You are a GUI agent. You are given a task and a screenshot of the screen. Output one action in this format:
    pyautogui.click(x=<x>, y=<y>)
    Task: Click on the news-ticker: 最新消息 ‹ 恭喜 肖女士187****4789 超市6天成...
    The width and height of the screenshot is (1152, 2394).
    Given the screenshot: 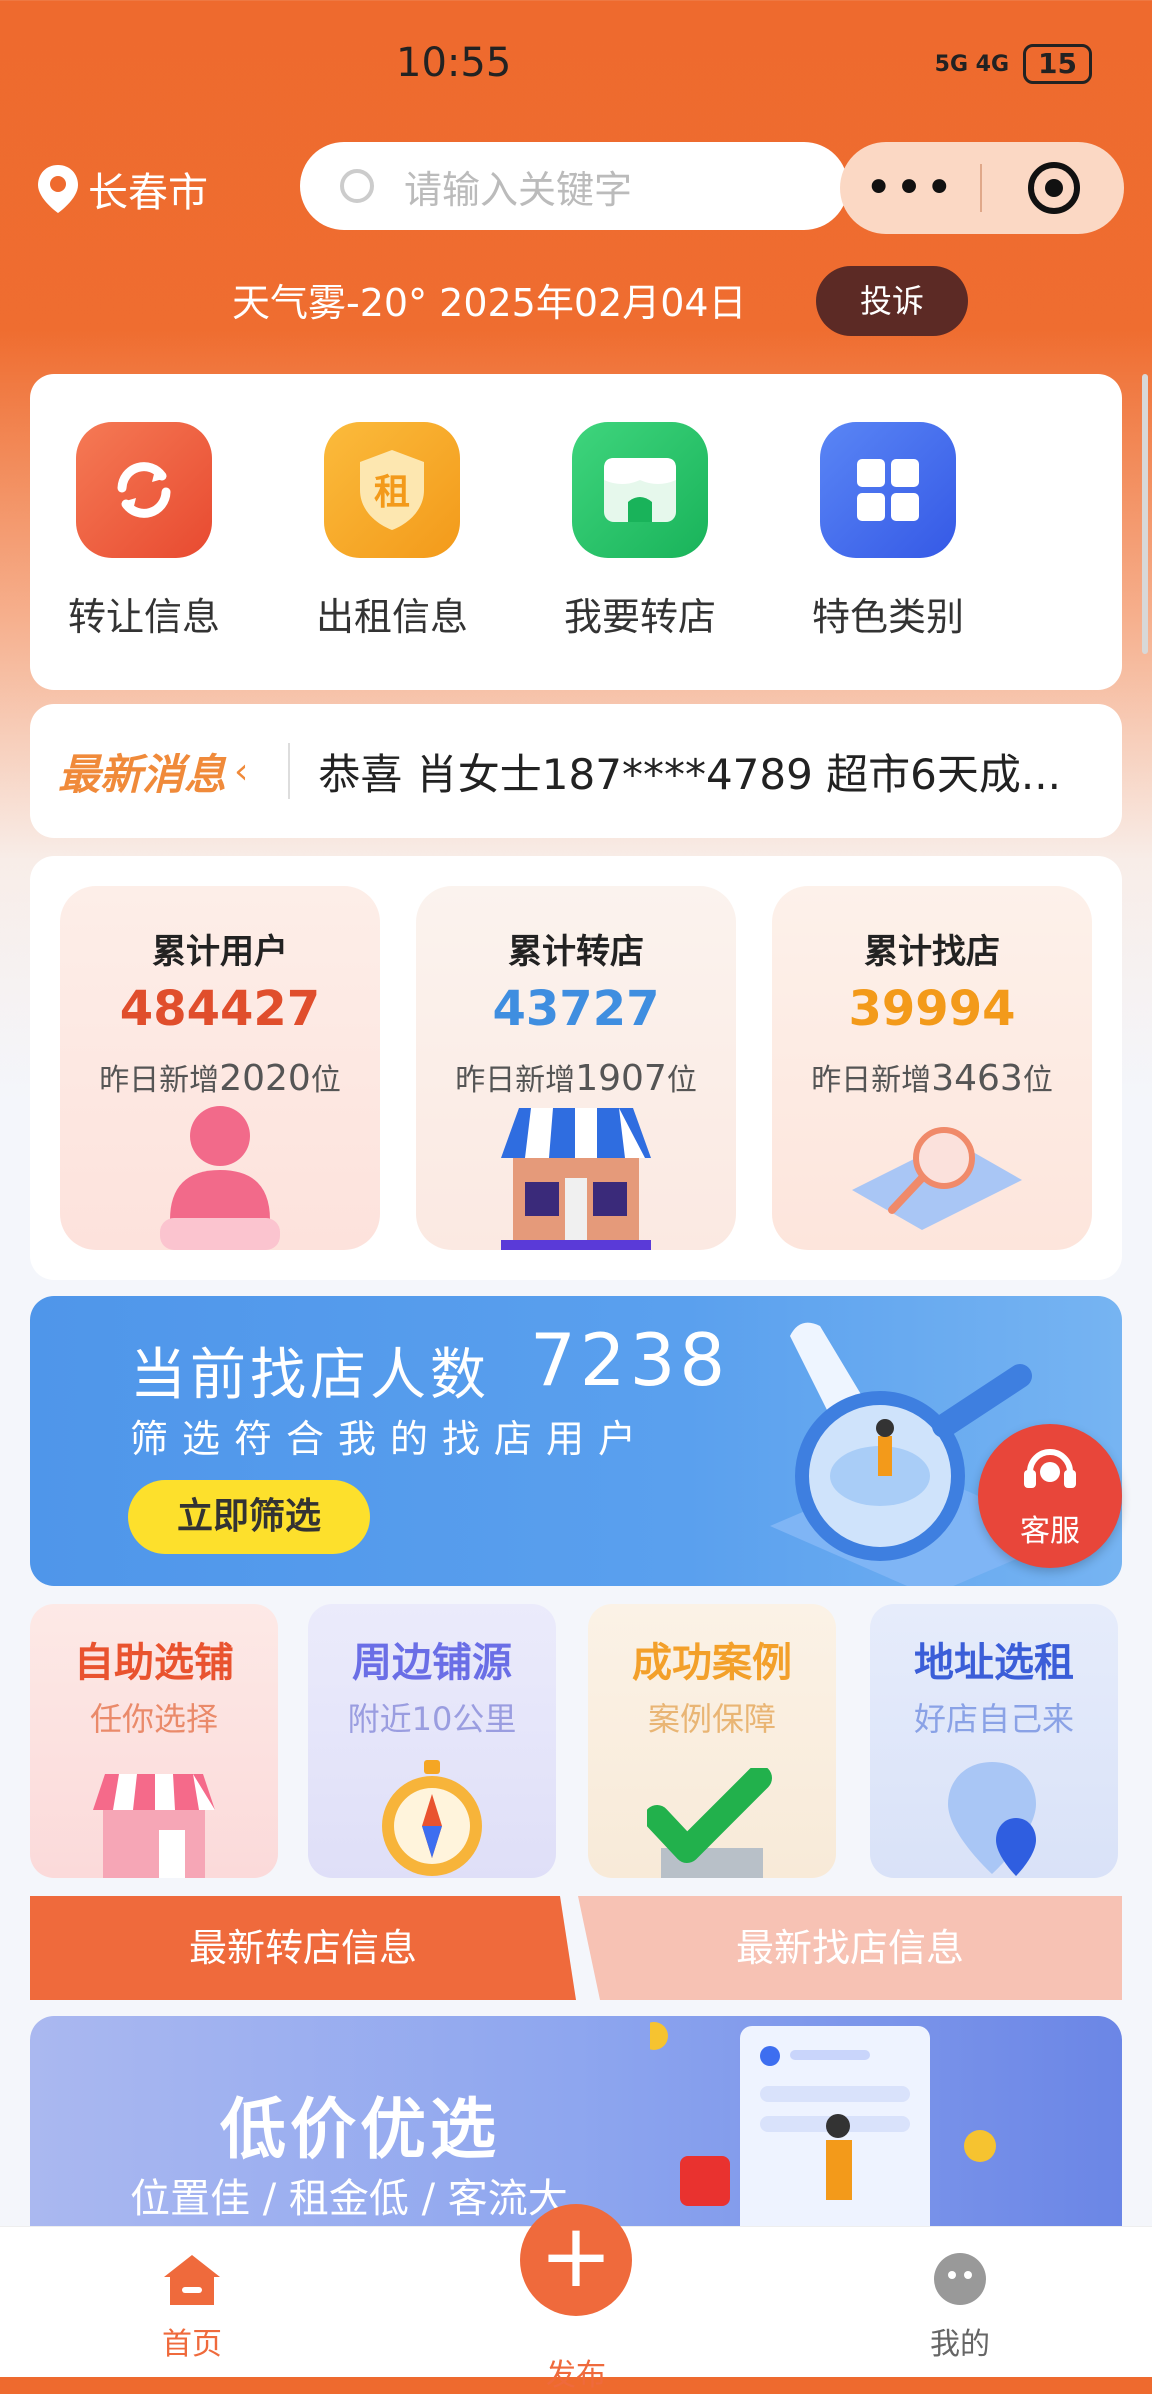 What is the action you would take?
    pyautogui.click(x=576, y=771)
    